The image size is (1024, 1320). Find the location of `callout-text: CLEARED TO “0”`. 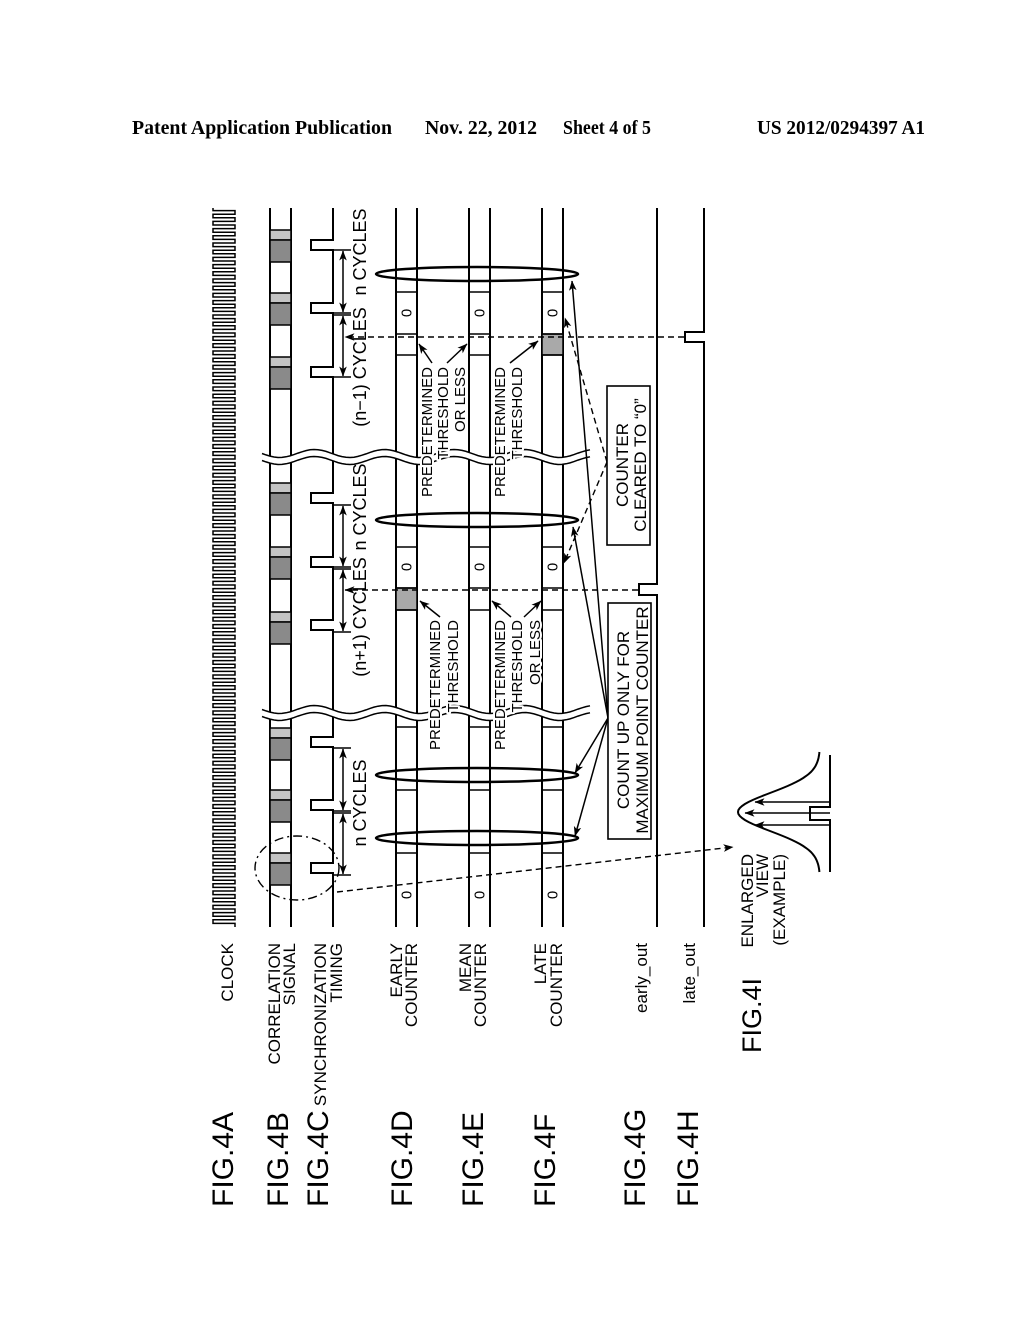

callout-text: CLEARED TO “0” is located at coordinates (640, 465).